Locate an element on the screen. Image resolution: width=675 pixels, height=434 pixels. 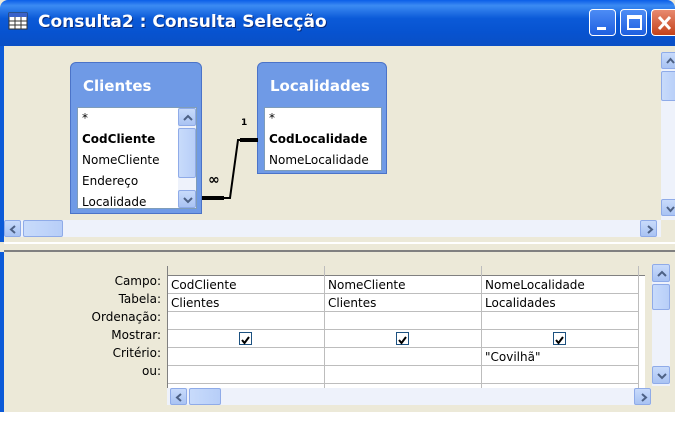
localidades-field-list: * CodLocalidade NomeLocalidade is located at coordinates (323, 139).